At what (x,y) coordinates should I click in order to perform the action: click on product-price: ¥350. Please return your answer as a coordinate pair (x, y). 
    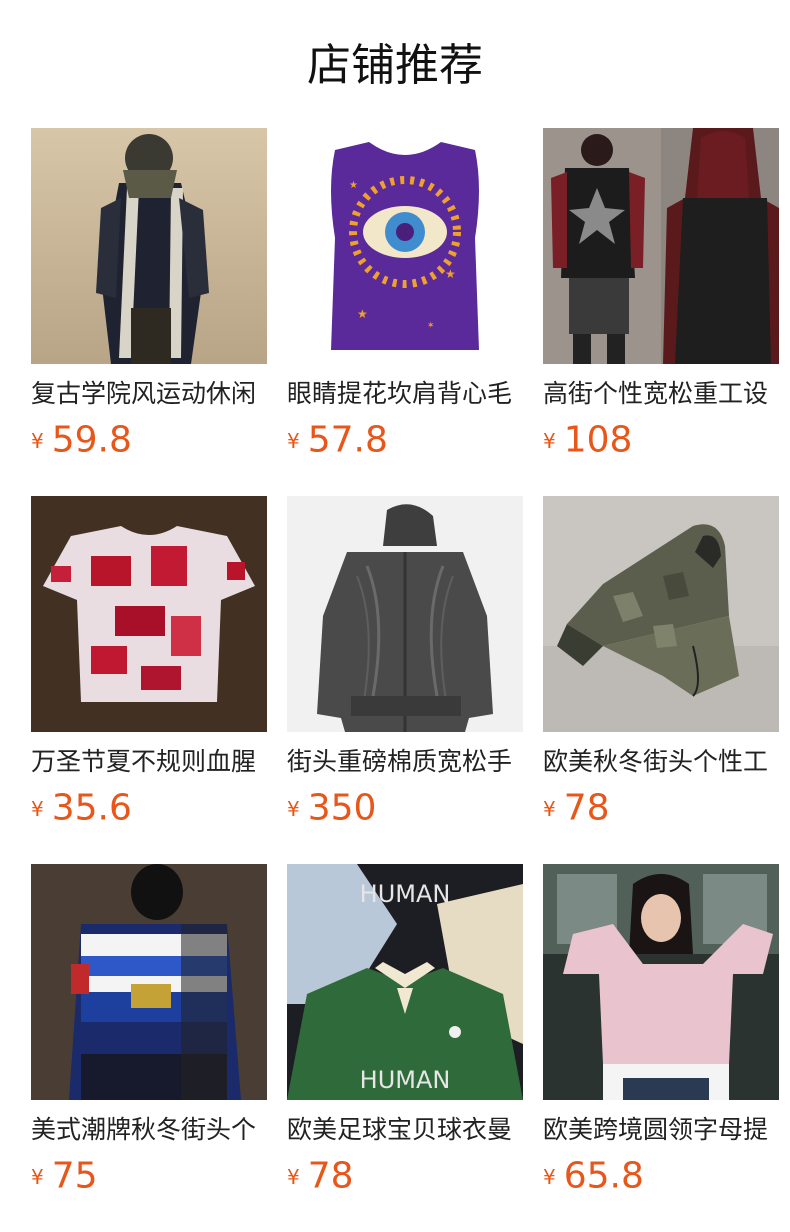
    Looking at the image, I should click on (405, 808).